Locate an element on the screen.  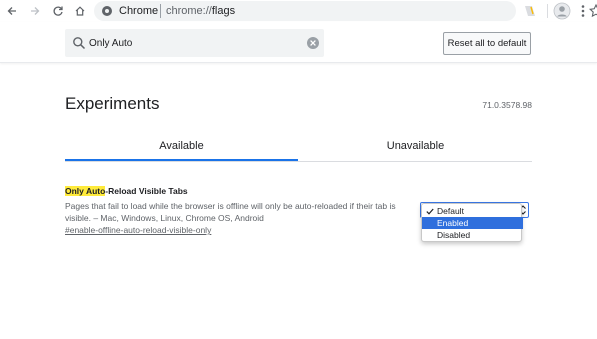
search-input is located at coordinates (189, 43).